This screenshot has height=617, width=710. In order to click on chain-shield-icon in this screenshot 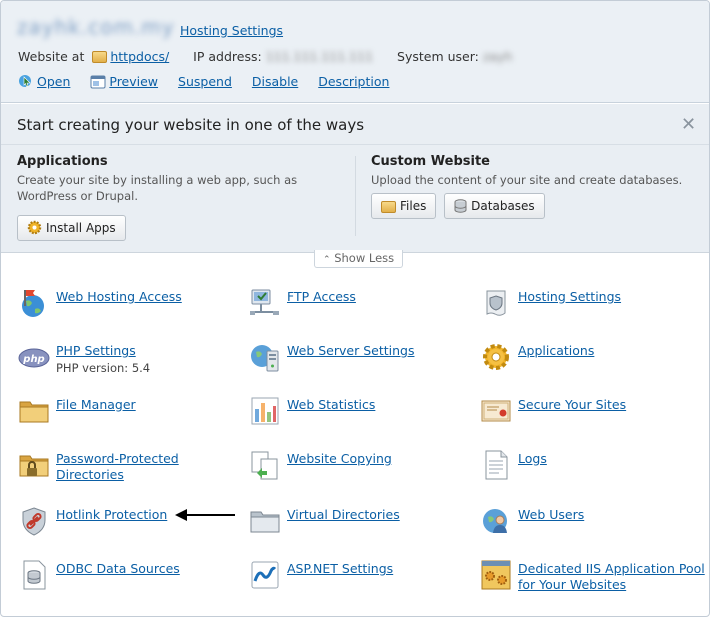, I will do `click(34, 521)`.